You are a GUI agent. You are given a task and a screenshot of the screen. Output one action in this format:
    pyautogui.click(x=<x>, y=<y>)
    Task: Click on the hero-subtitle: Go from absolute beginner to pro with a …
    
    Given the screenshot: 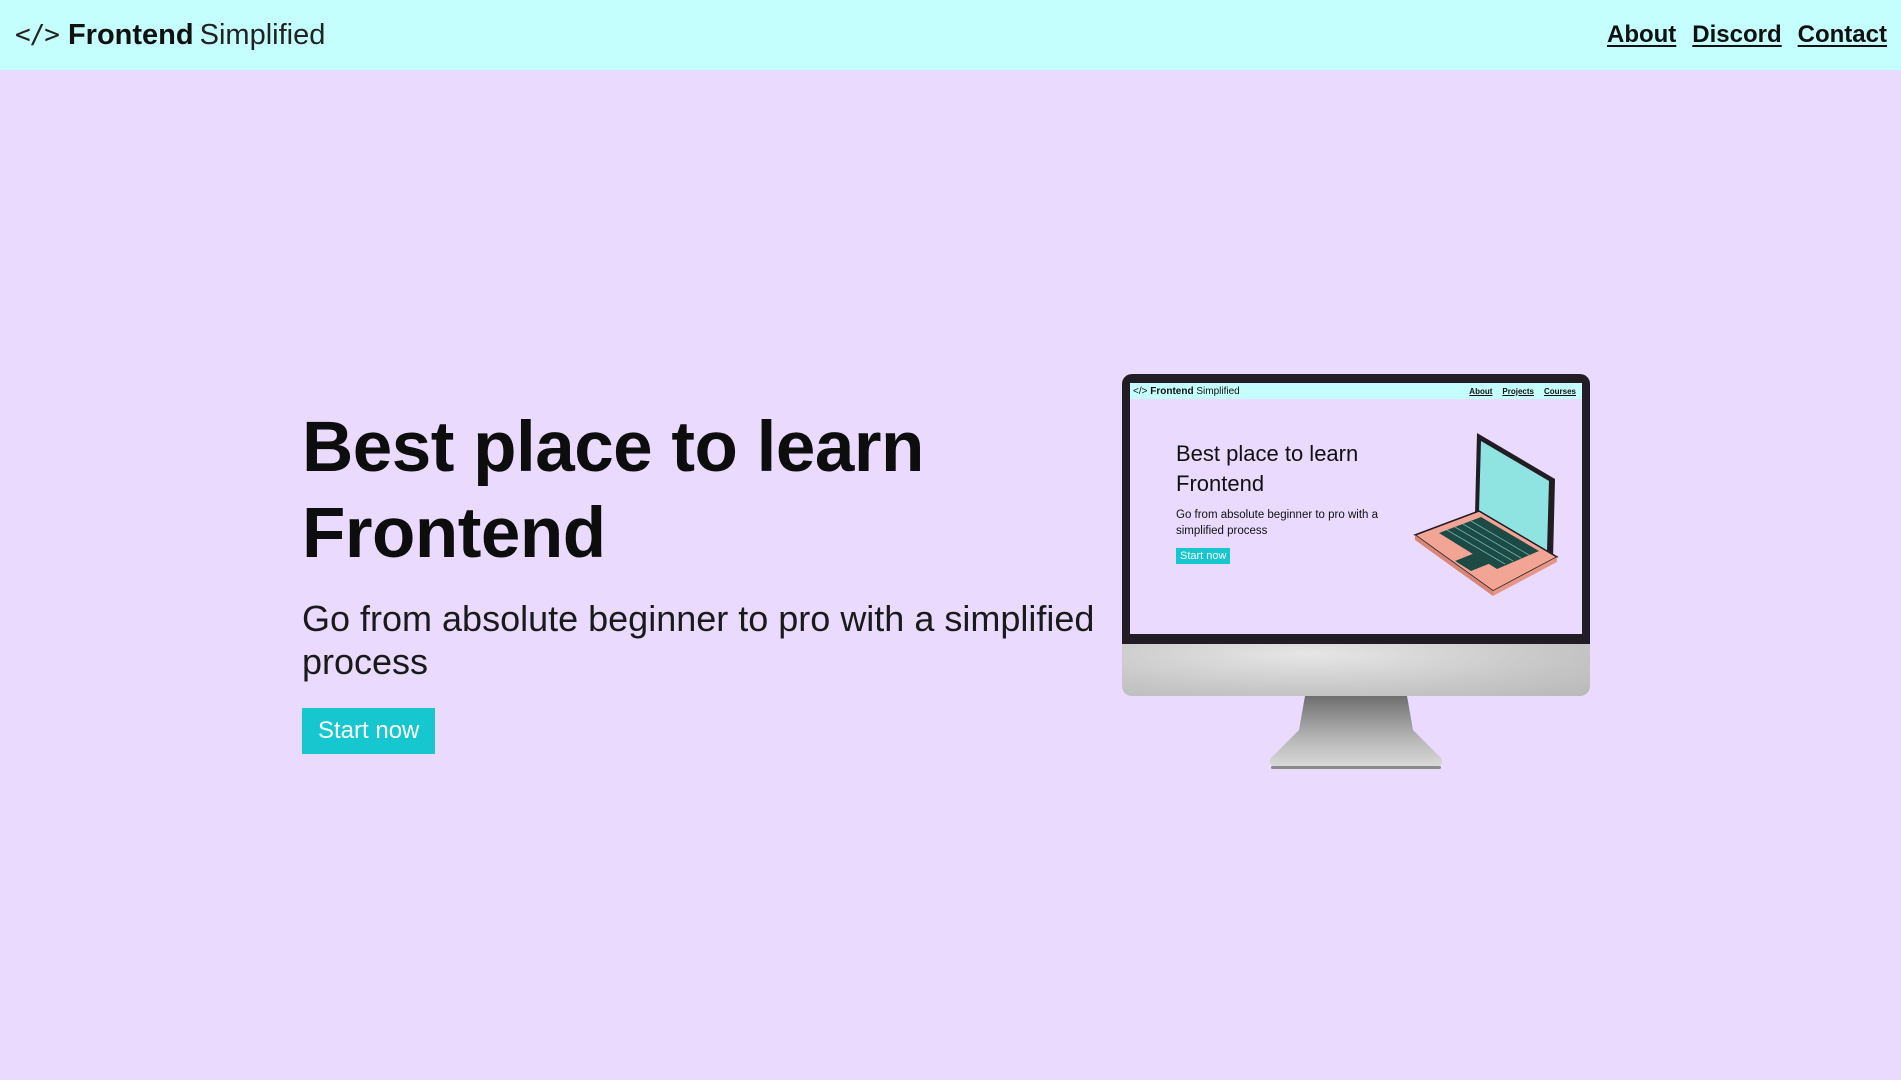 What is the action you would take?
    pyautogui.click(x=698, y=640)
    